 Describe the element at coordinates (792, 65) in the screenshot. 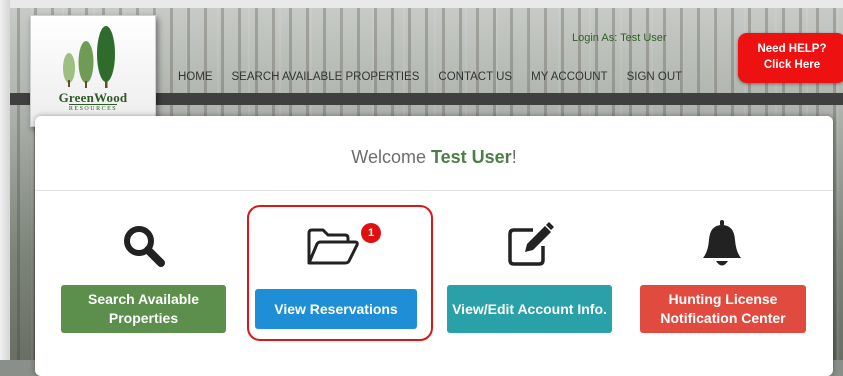

I see `help-line-2: Click Here` at that location.